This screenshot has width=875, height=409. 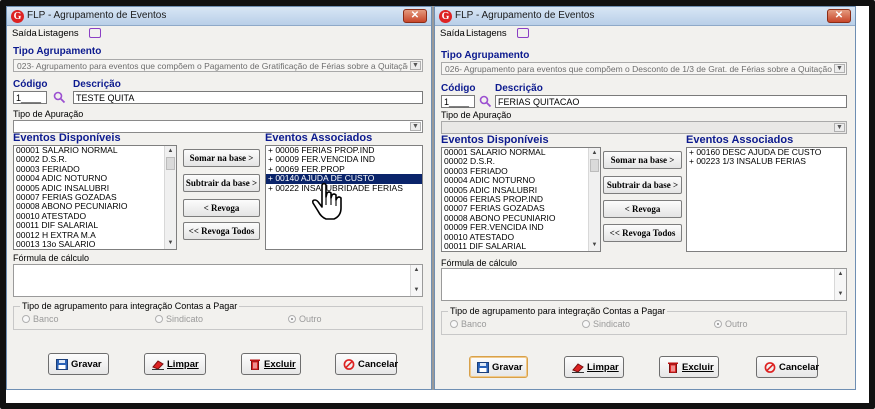 What do you see at coordinates (525, 15) in the screenshot?
I see `window-title: FLP - Agrupamento de Eventos` at bounding box center [525, 15].